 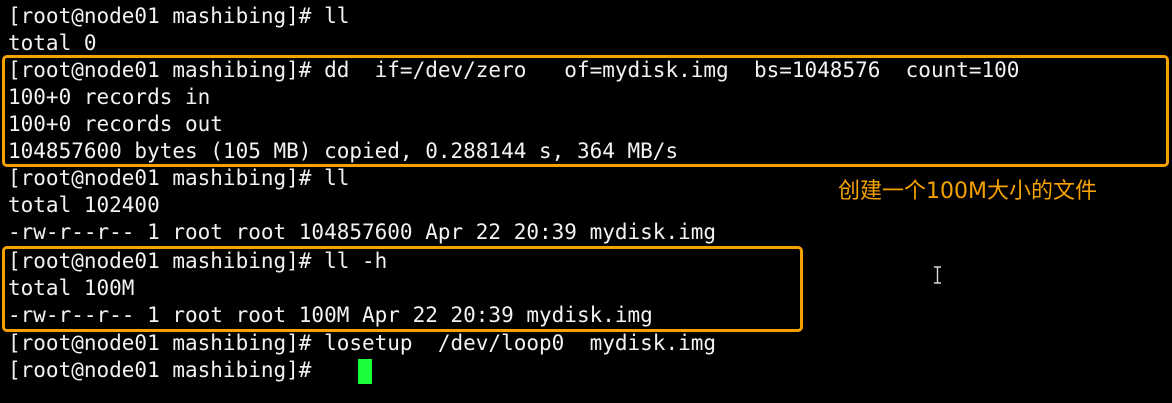 What do you see at coordinates (967, 191) in the screenshot?
I see `annotation-note: 创建一个100M大小的文件` at bounding box center [967, 191].